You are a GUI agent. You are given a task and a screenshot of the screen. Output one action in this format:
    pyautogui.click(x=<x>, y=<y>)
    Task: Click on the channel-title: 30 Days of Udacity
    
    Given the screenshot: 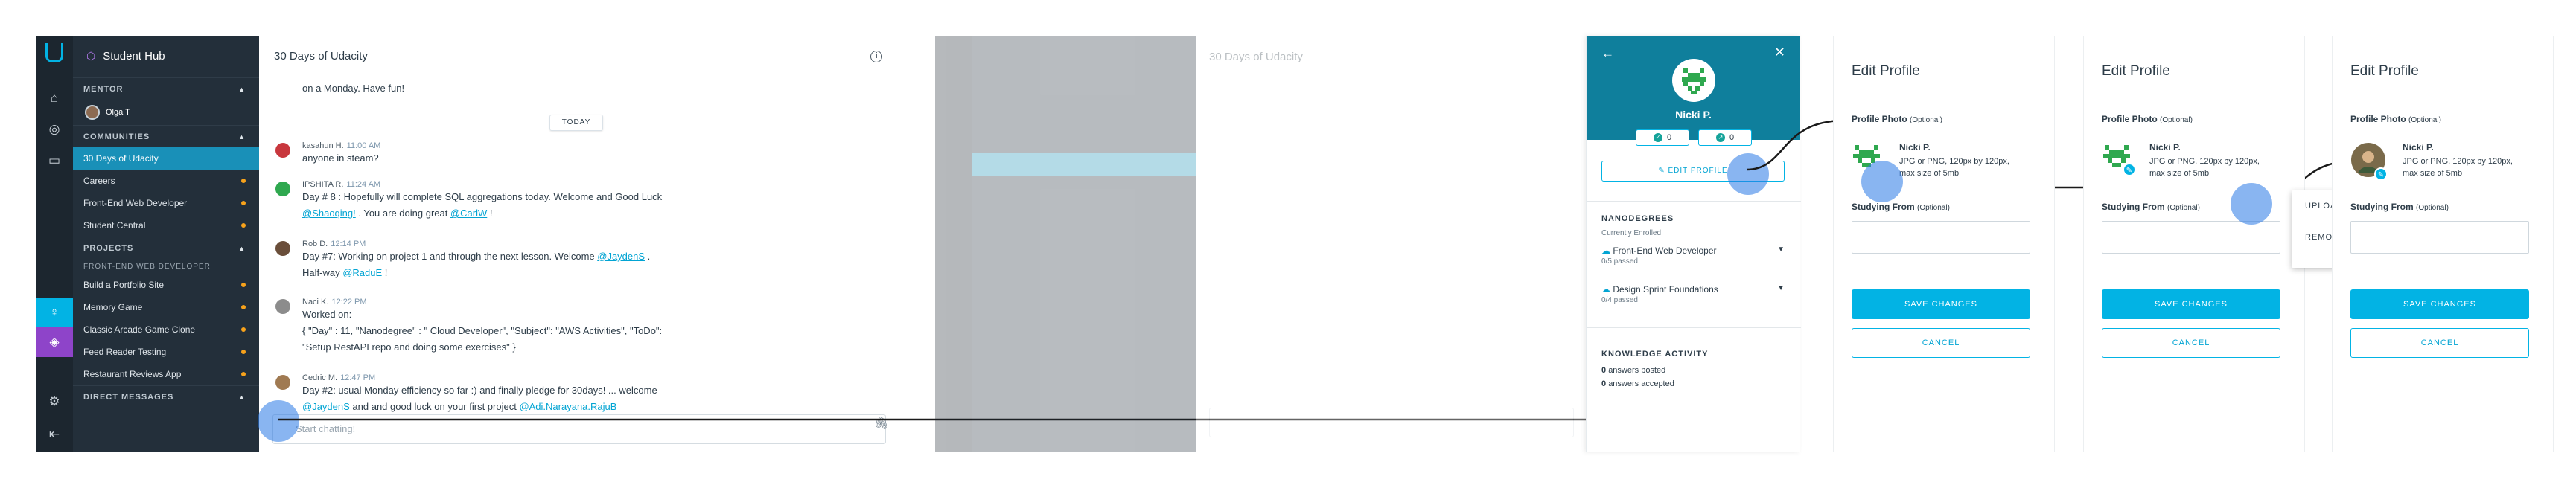 What is the action you would take?
    pyautogui.click(x=321, y=56)
    